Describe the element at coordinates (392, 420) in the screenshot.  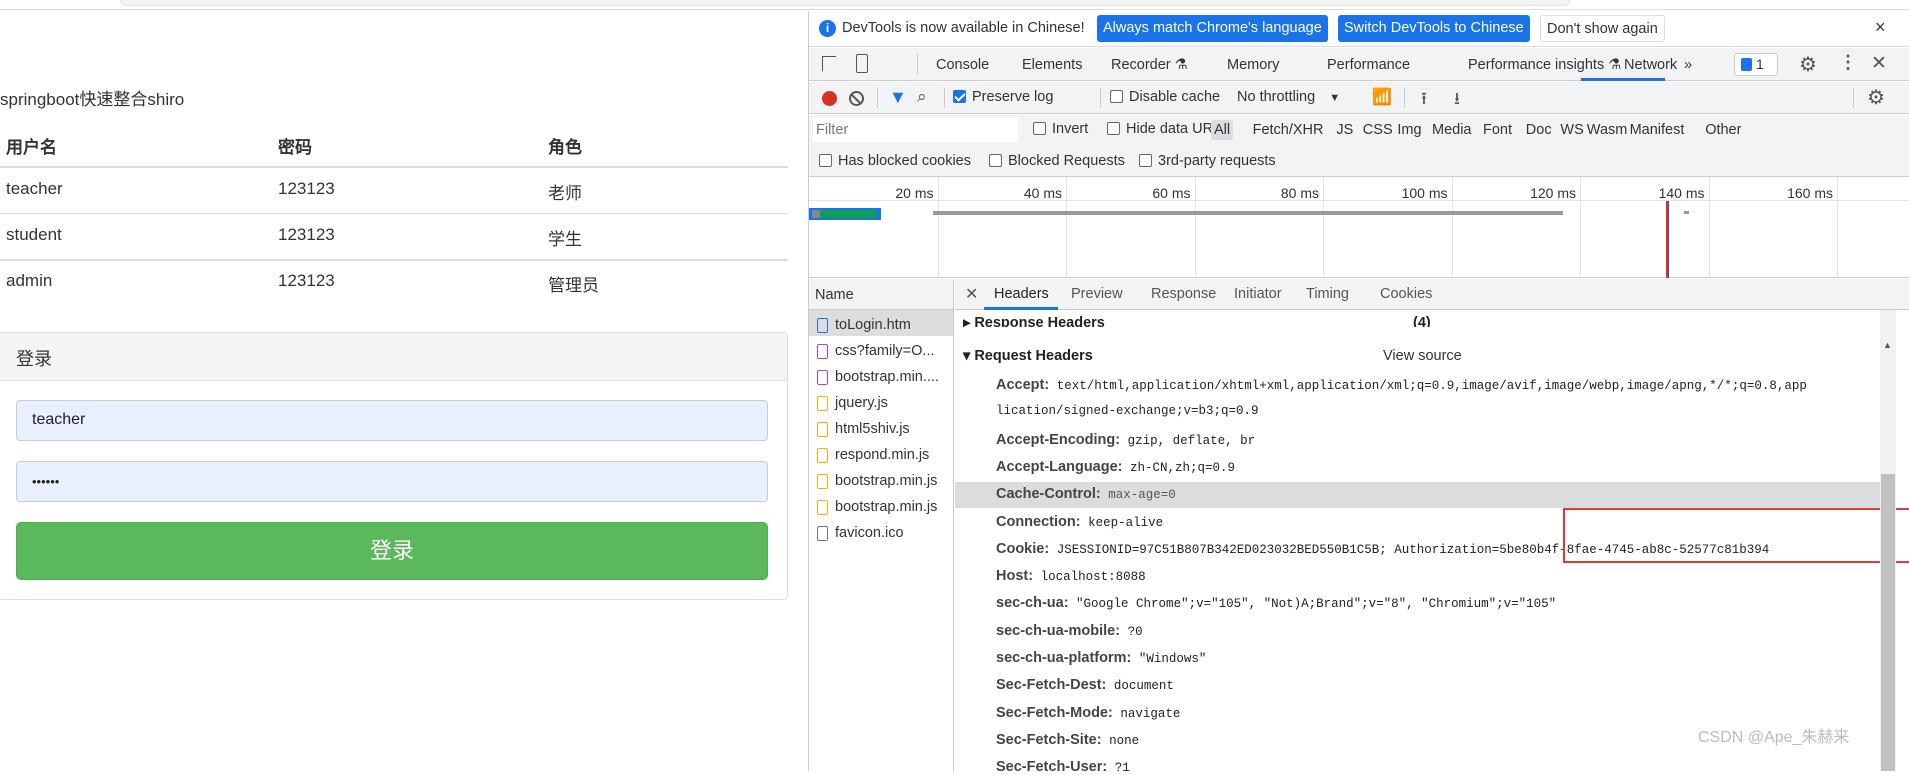
I see `username-input: teacher` at that location.